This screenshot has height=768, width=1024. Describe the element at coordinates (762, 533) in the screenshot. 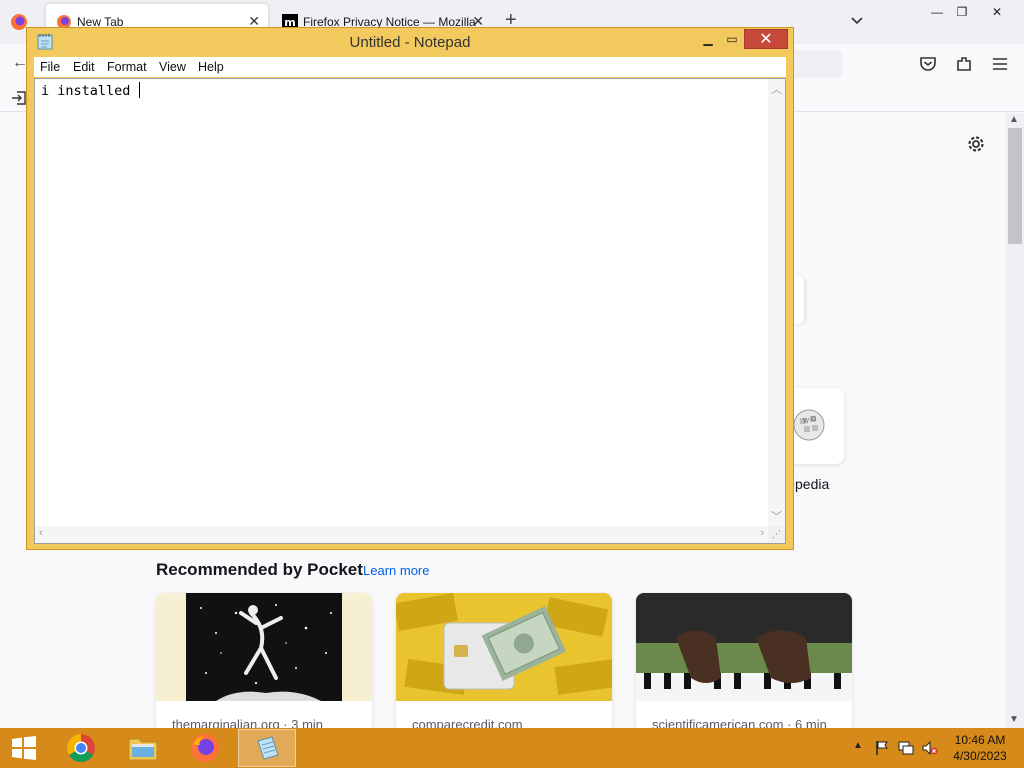

I see `scroll-right-arrow-icon: ›` at that location.